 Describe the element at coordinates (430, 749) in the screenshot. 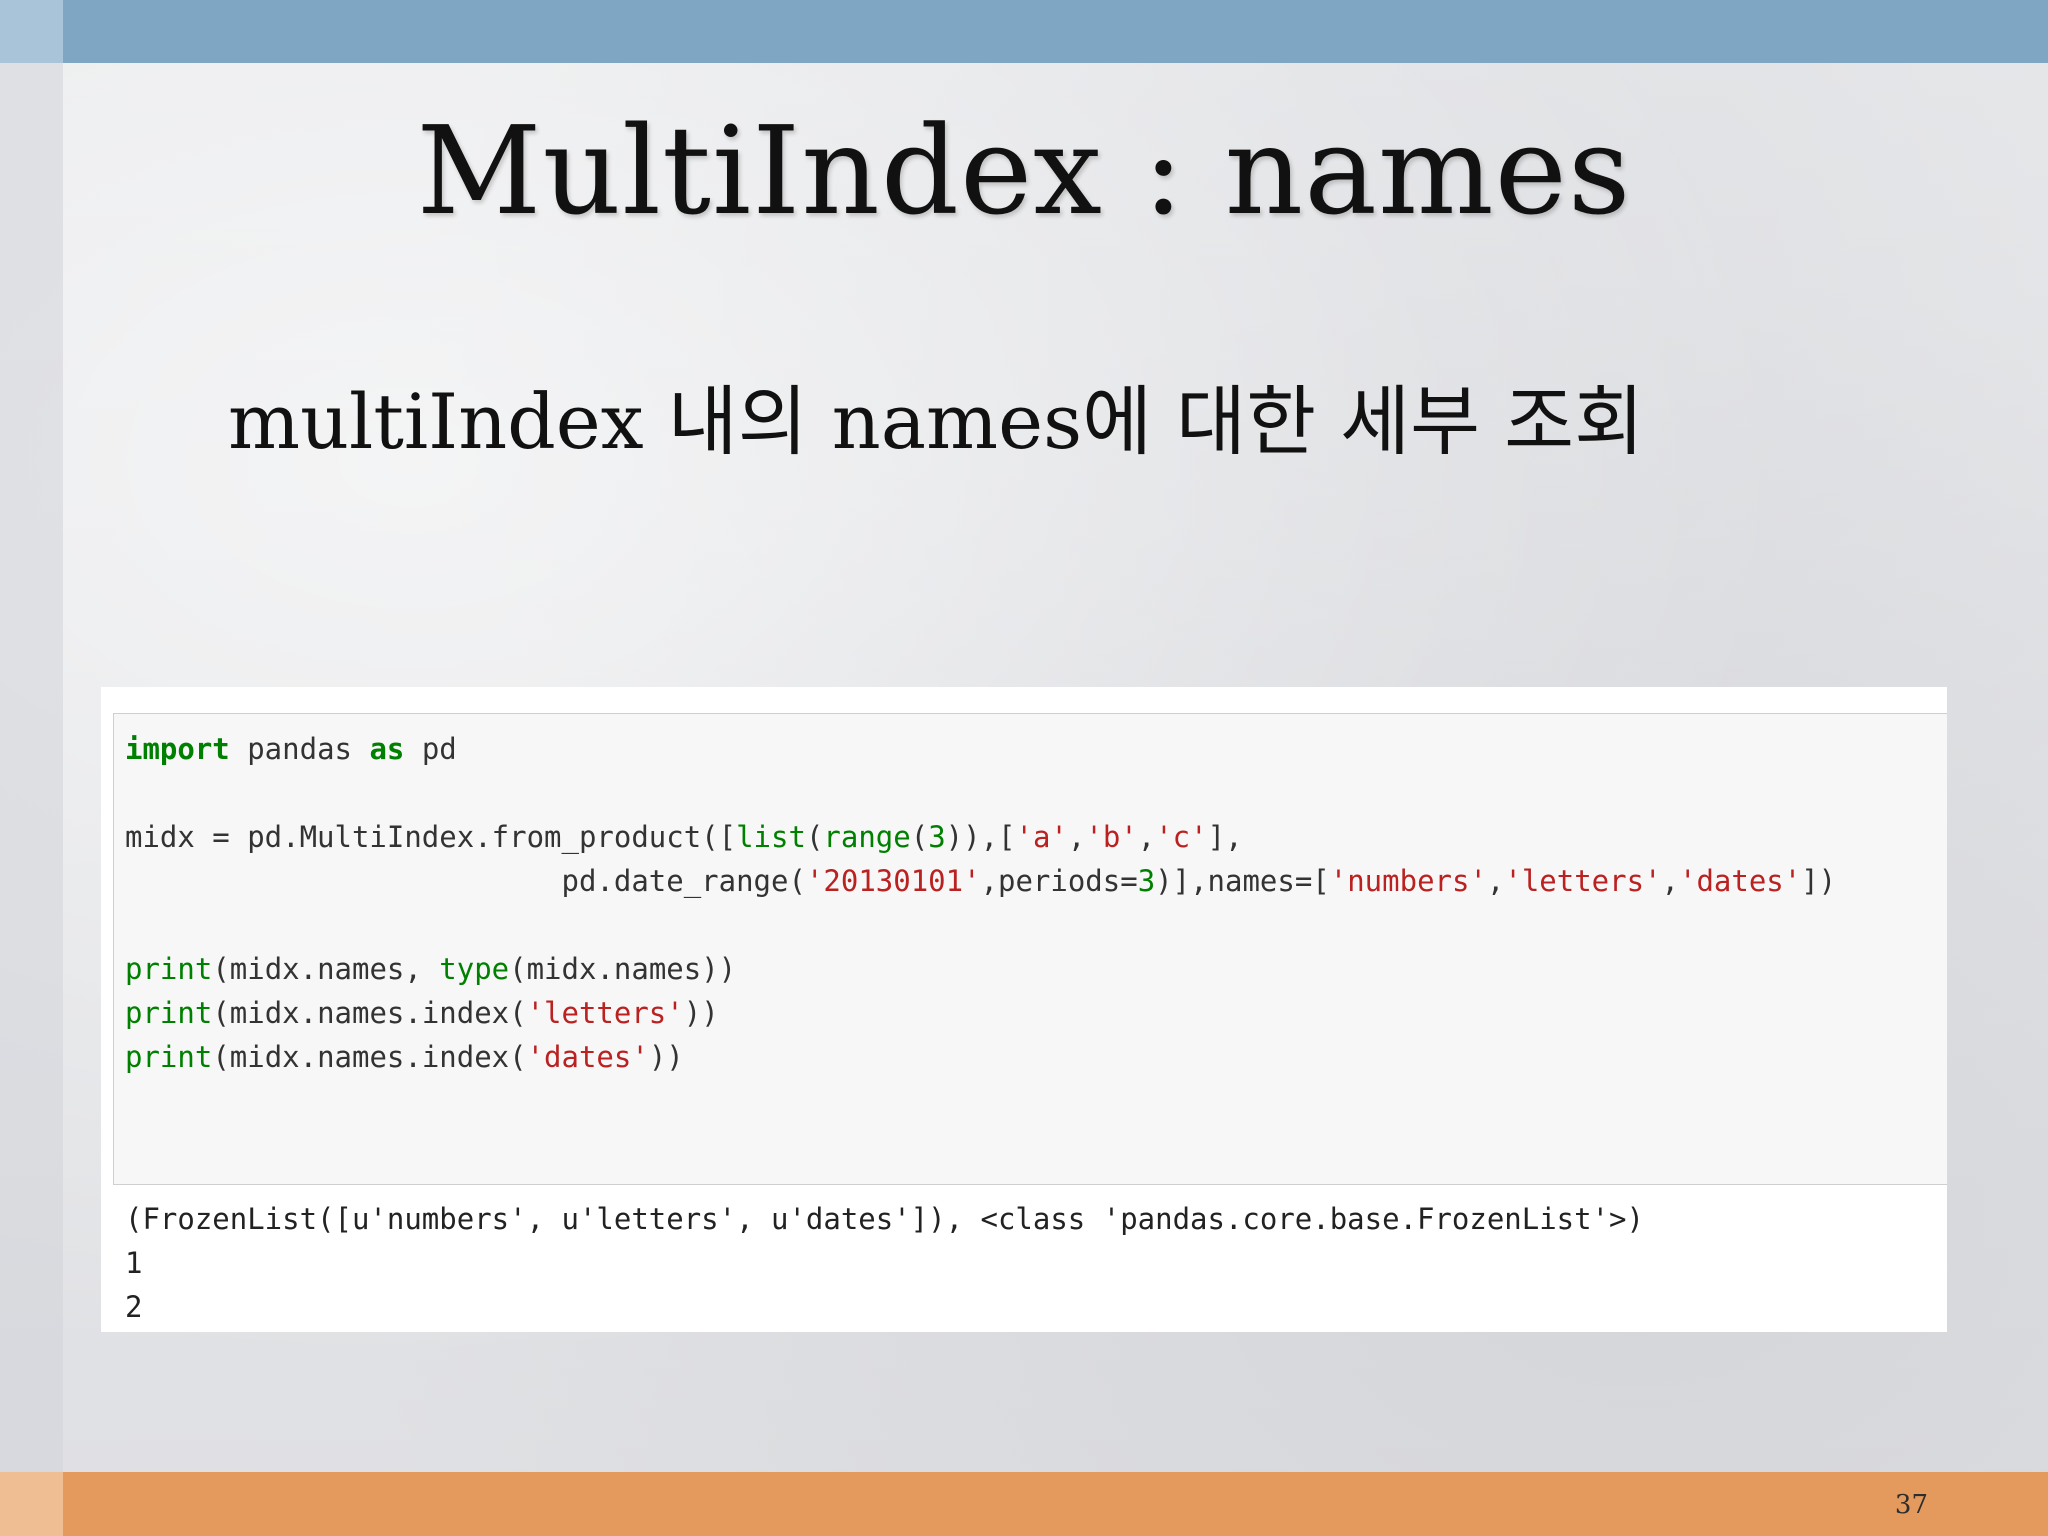

I see `code-token: pd` at that location.